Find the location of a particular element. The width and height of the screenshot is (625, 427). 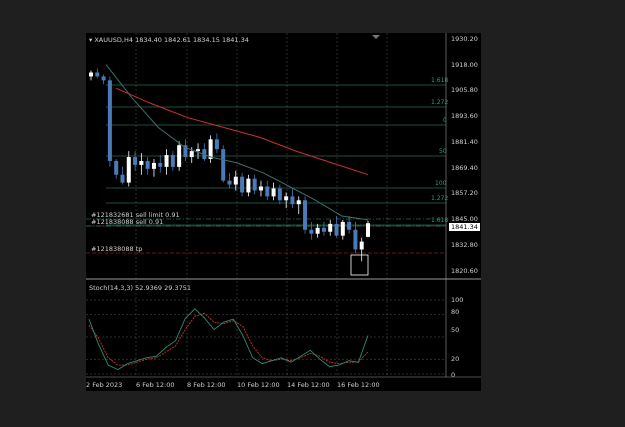

low-value: 1834.15 is located at coordinates (206, 40).